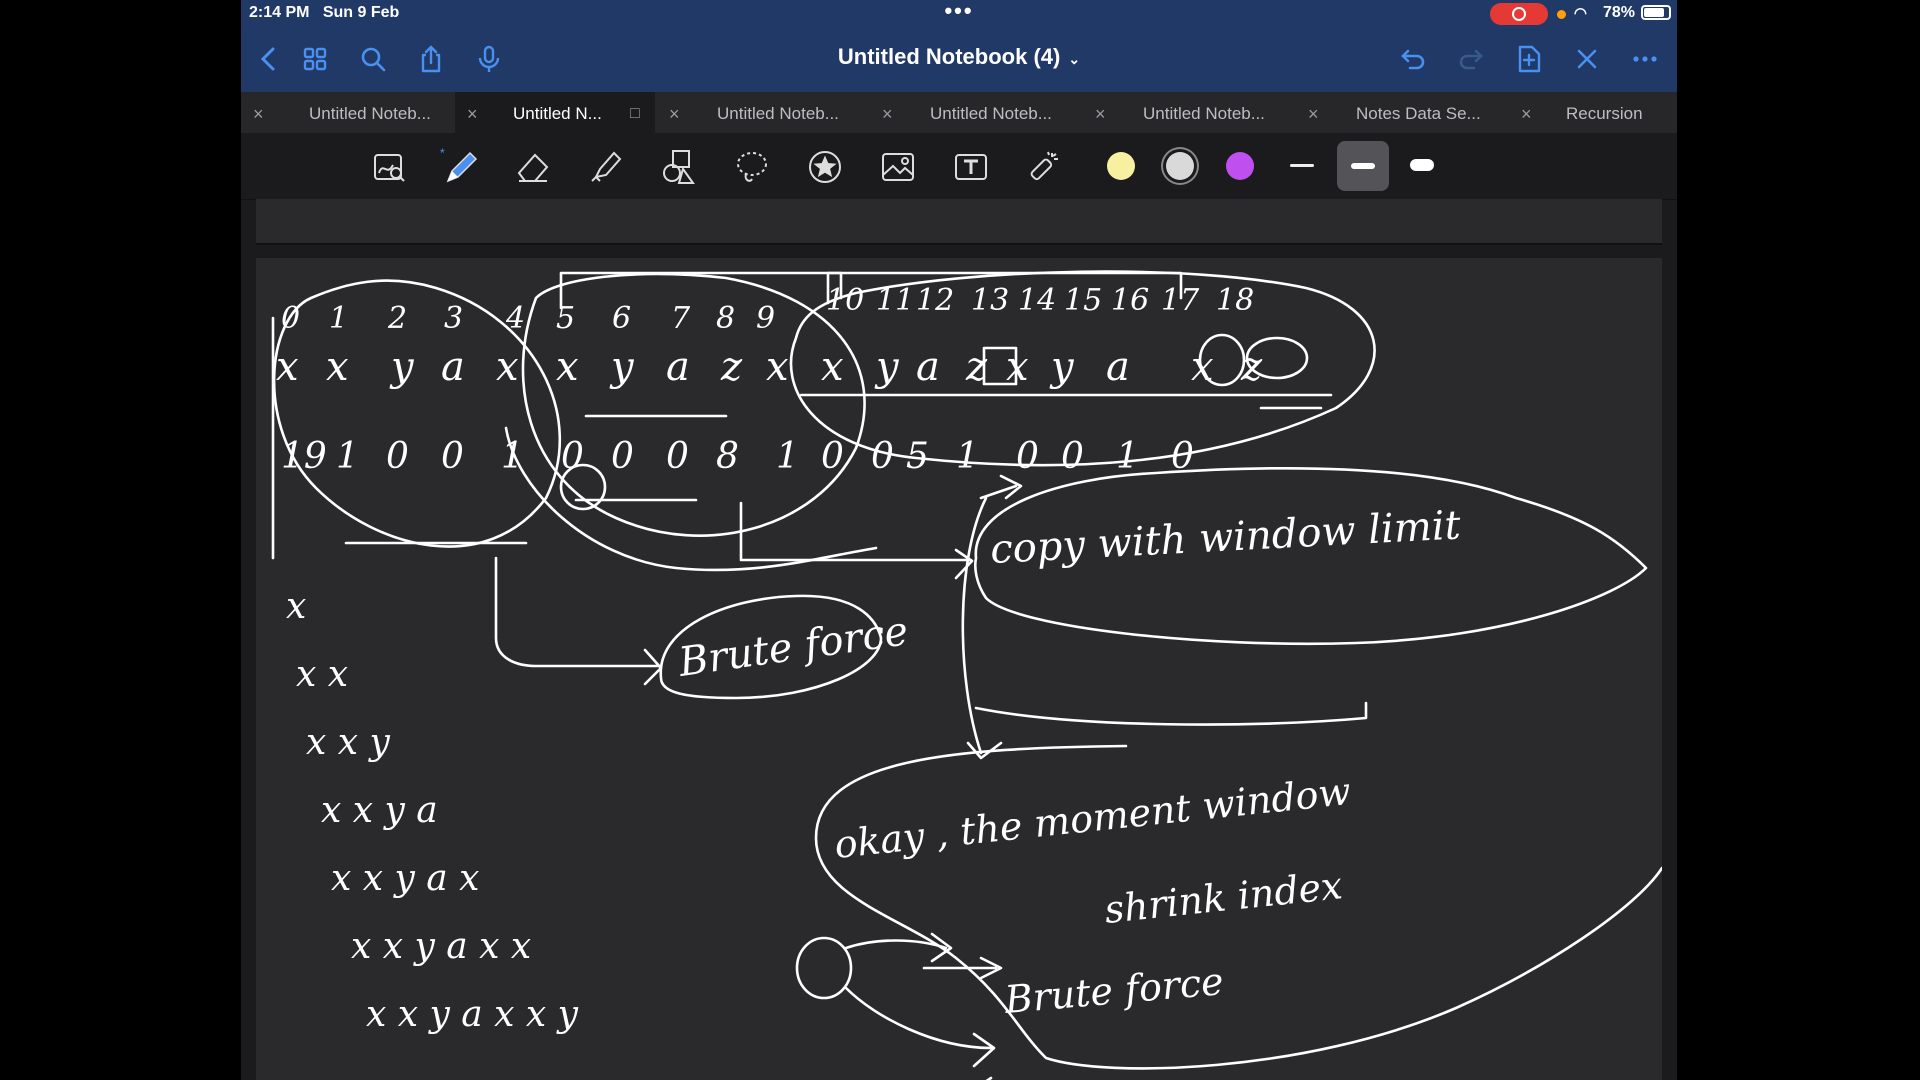  What do you see at coordinates (555, 112) in the screenshot?
I see `tab-notebook-2: × Untitled N... □` at bounding box center [555, 112].